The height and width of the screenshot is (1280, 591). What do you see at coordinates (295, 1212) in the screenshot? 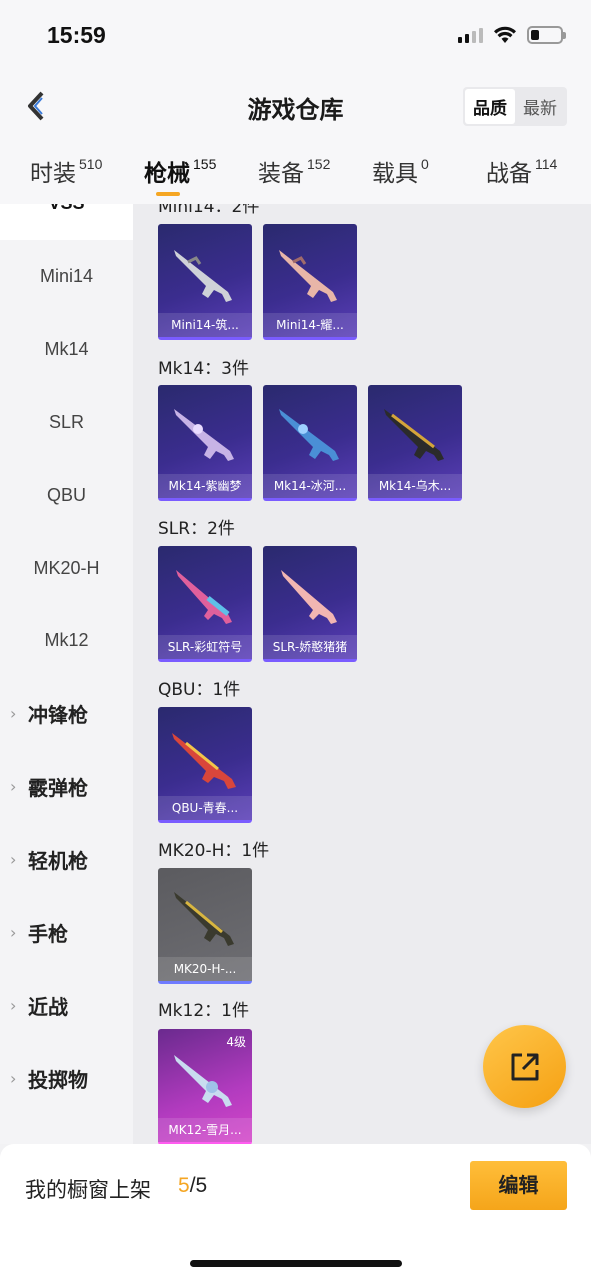
I see `showcase-bar: 我的橱窗上架 5/5 编辑` at bounding box center [295, 1212].